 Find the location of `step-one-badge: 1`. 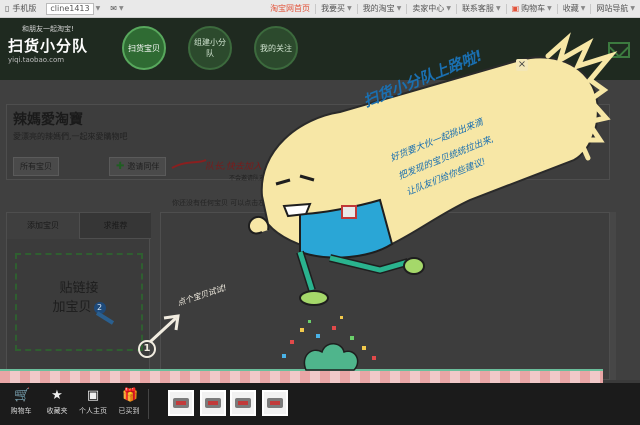

step-one-badge: 1 is located at coordinates (147, 349).